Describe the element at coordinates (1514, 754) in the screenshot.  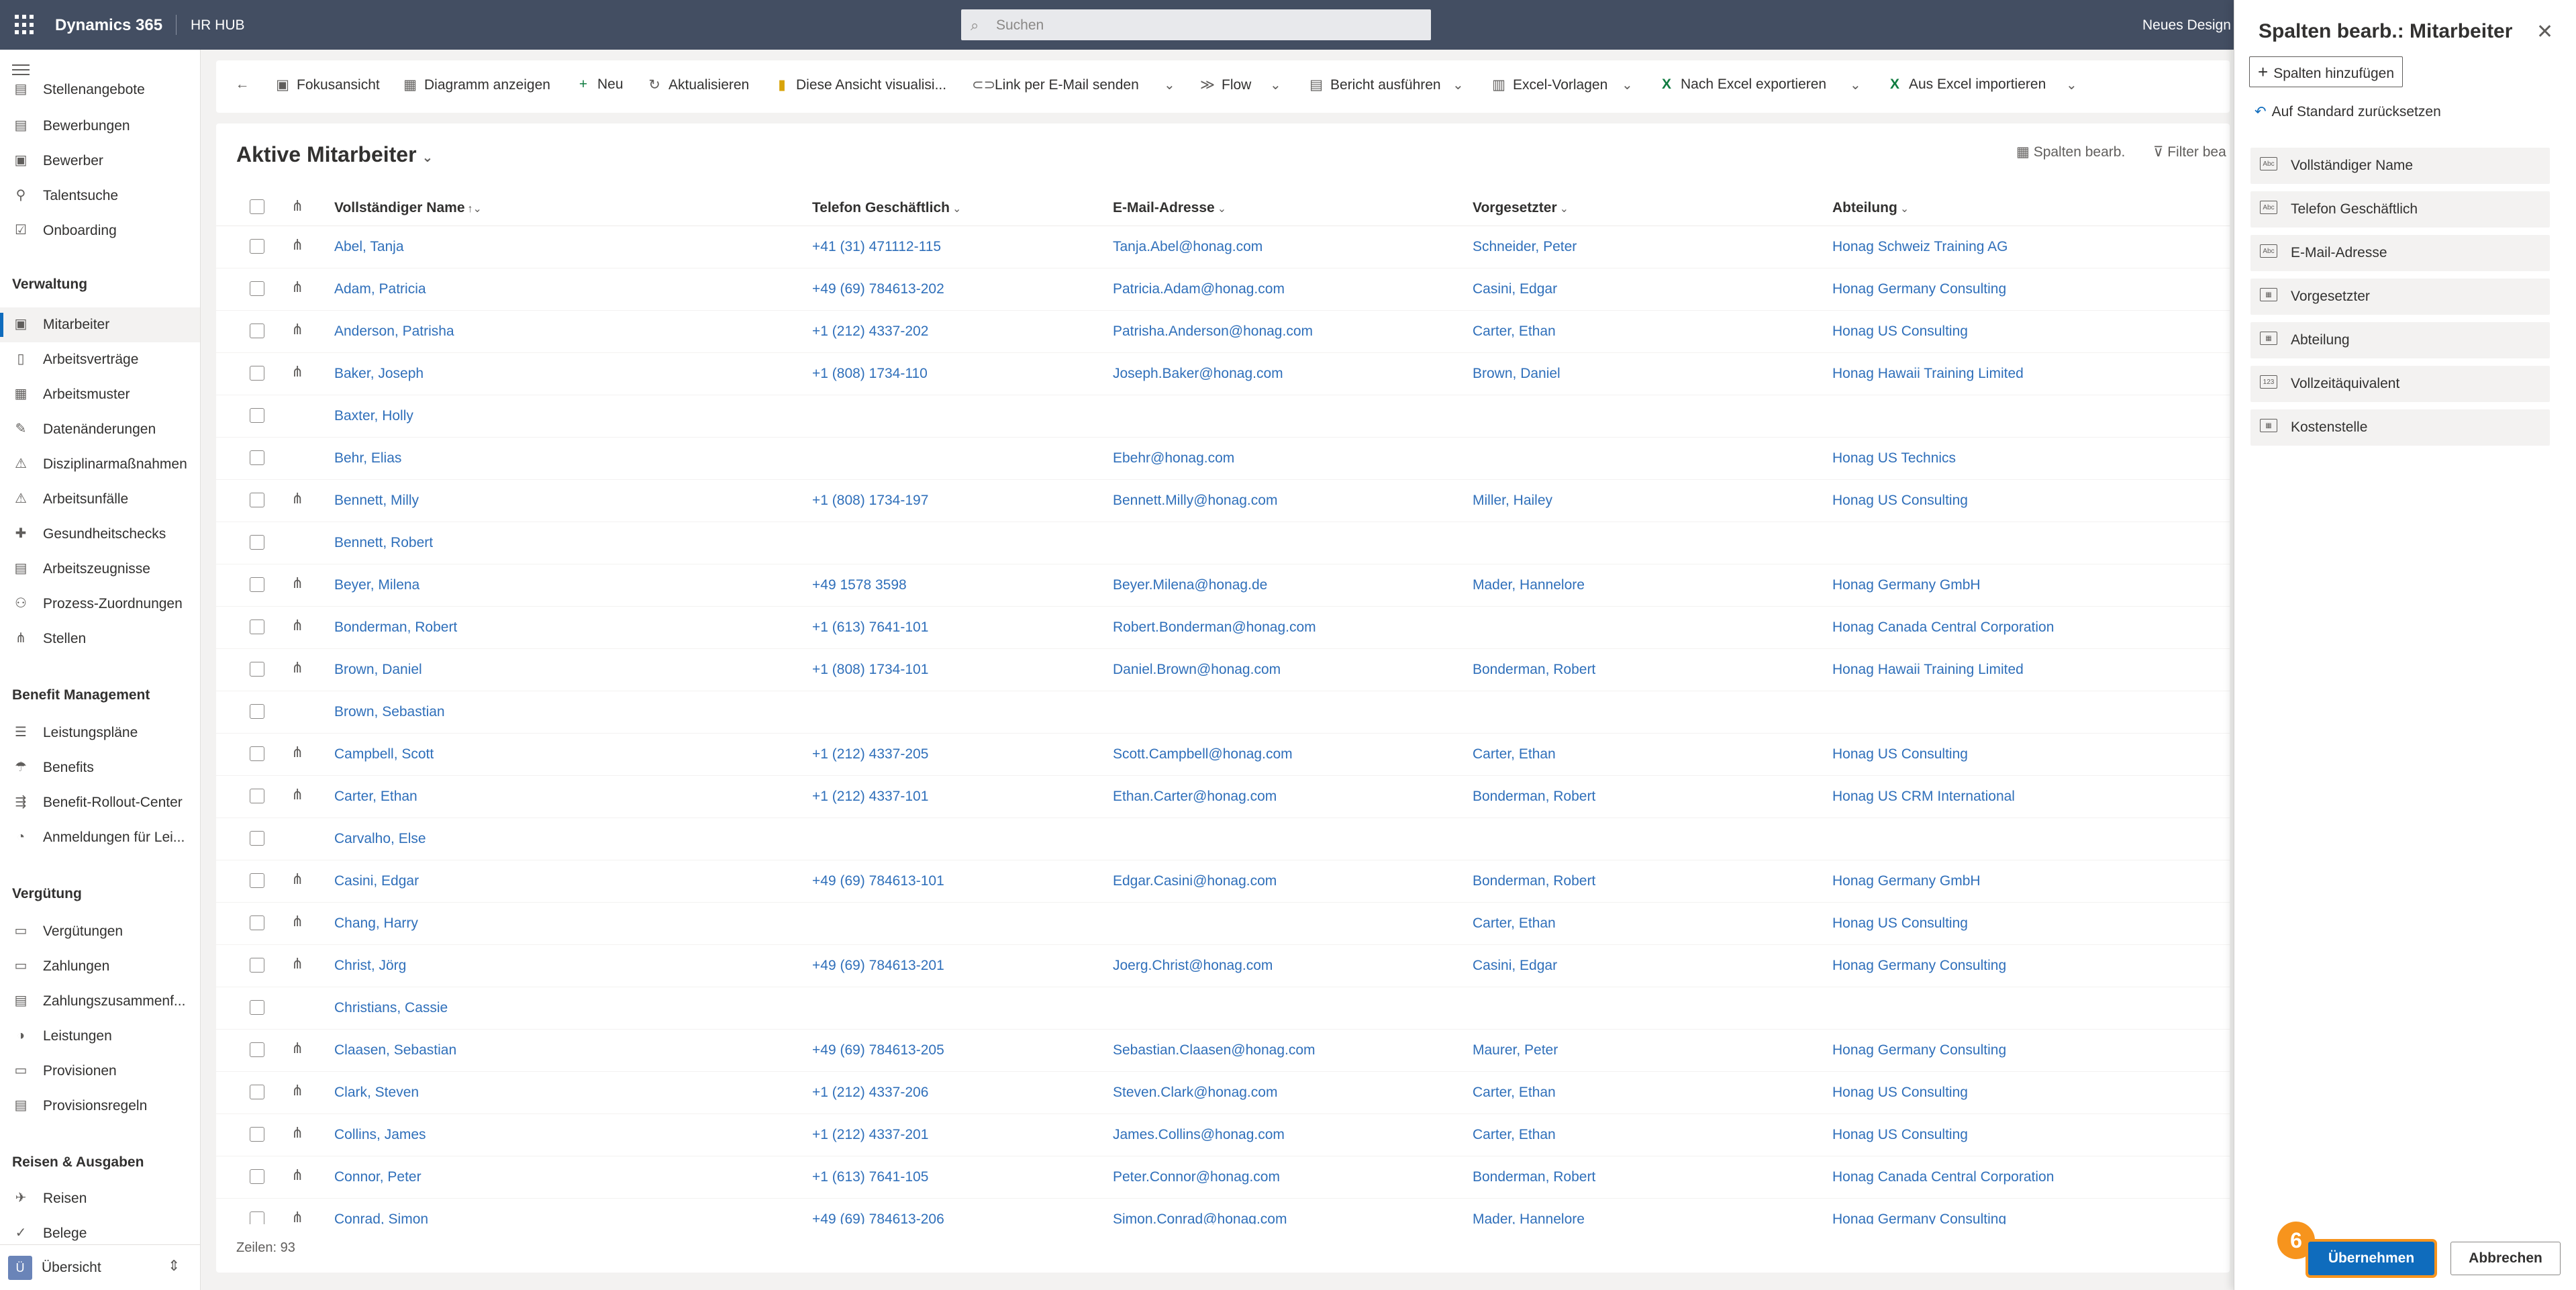
I see `cell-manager: Carter, Ethan` at that location.